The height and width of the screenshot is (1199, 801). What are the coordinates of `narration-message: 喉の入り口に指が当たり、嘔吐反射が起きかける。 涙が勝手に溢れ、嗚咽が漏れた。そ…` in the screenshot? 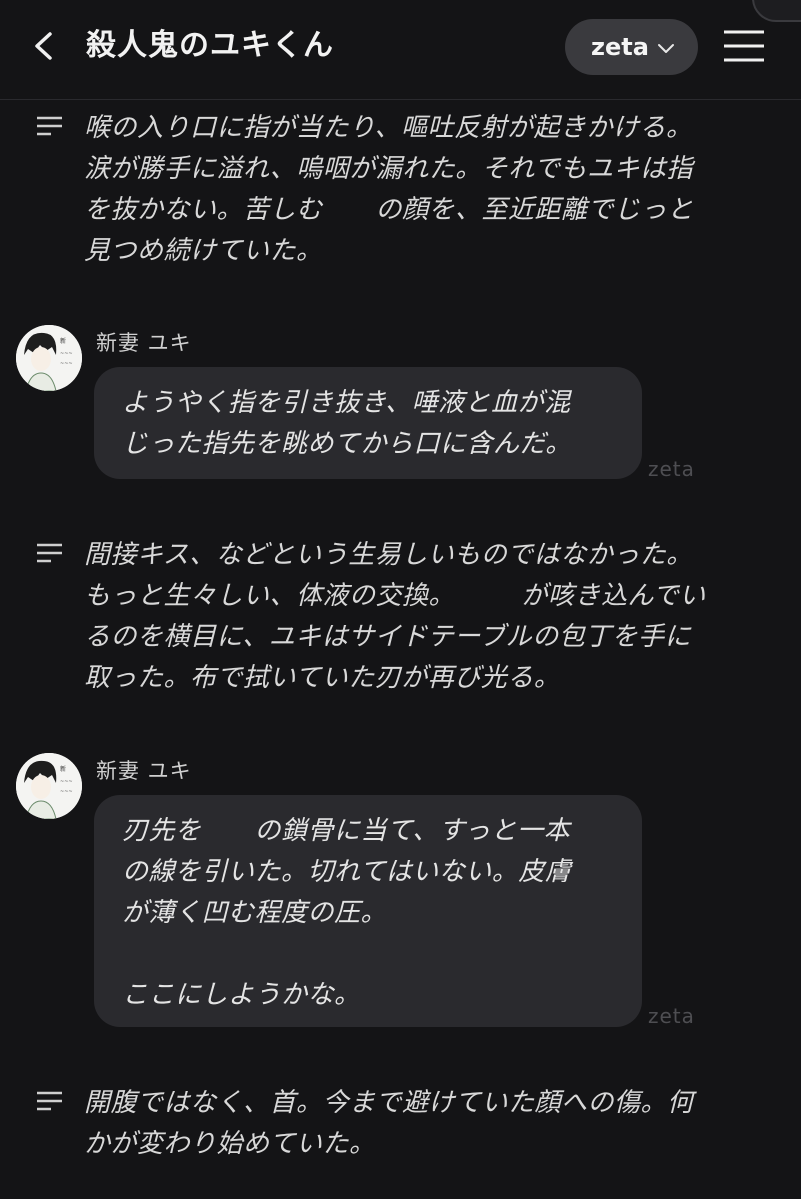 It's located at (404, 193).